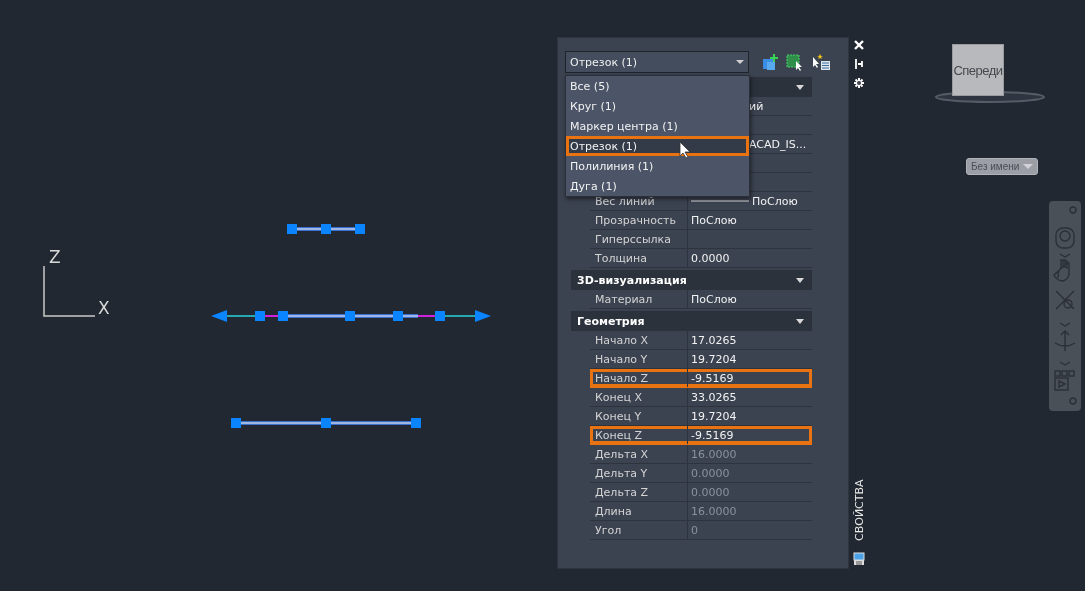  Describe the element at coordinates (756, 106) in the screenshot. I see `property-value: ий` at that location.